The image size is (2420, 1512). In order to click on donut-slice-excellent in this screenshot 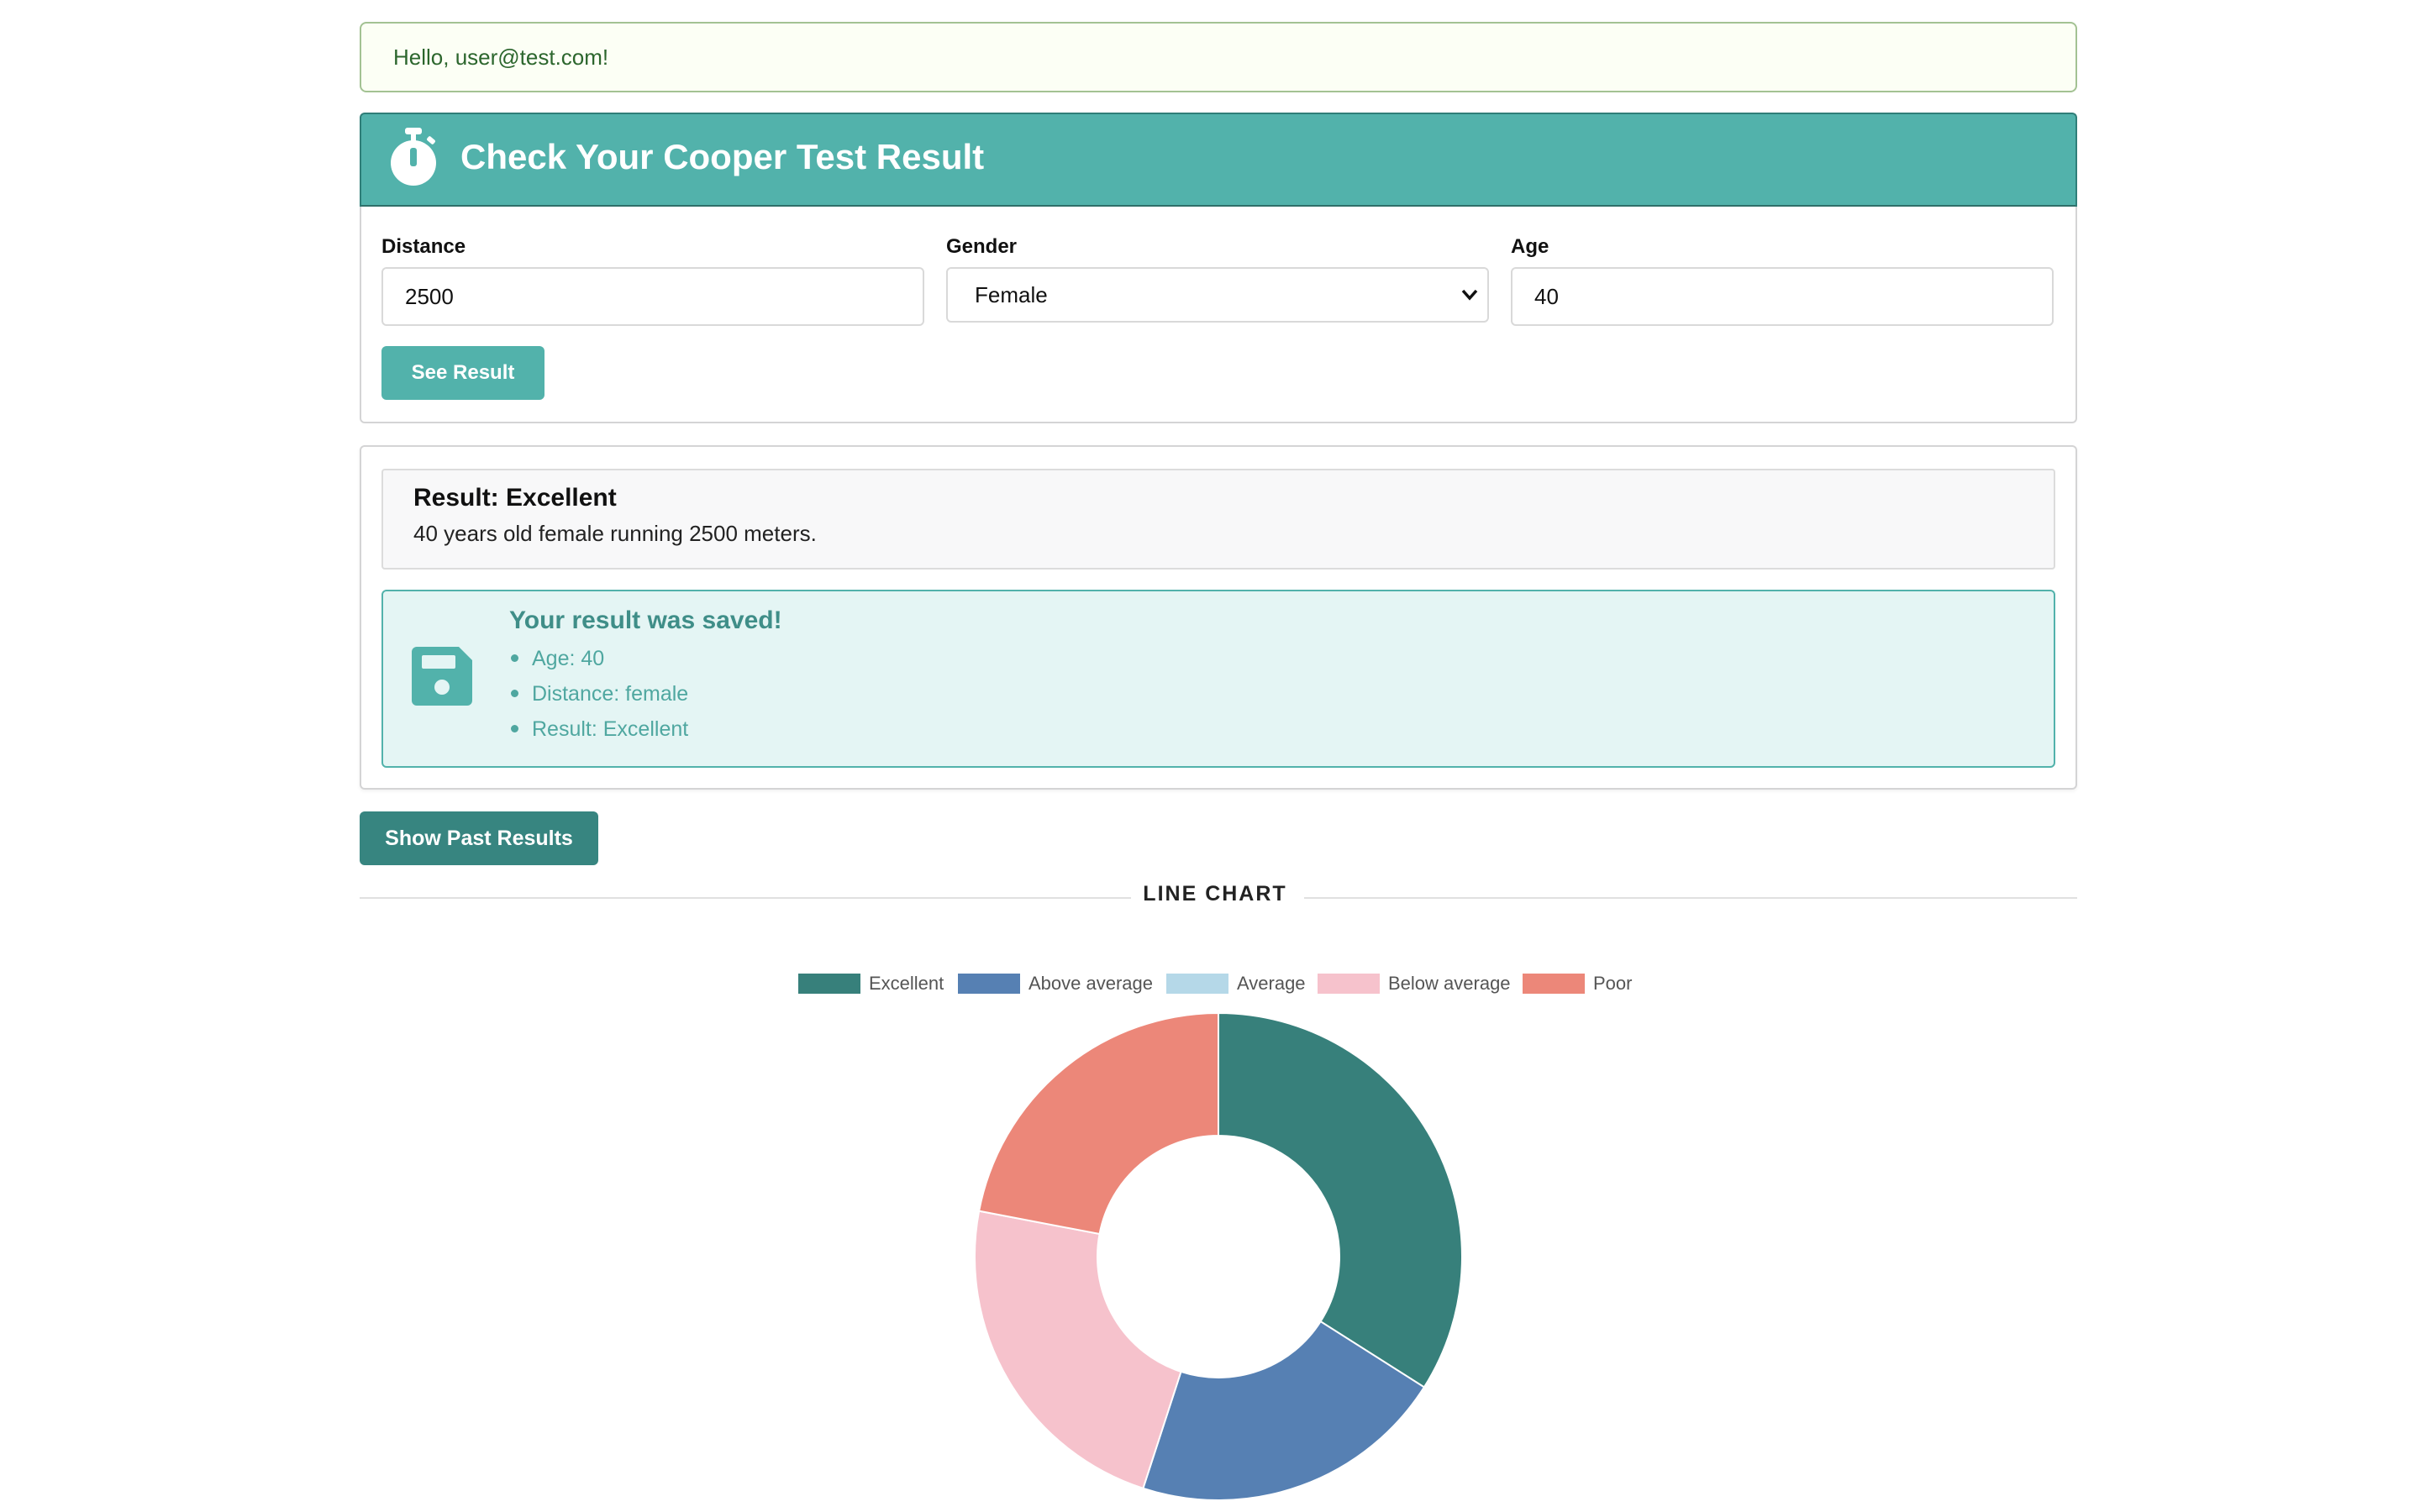, I will do `click(1341, 1200)`.